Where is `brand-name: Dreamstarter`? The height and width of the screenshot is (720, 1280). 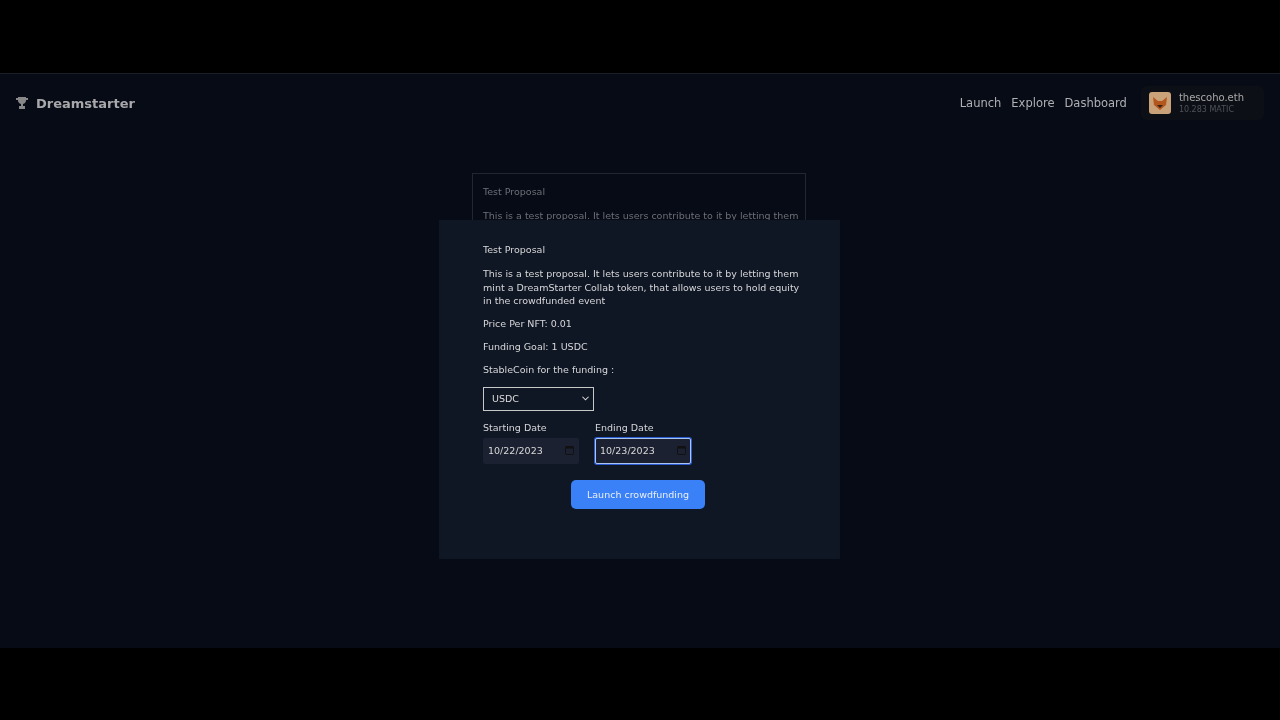
brand-name: Dreamstarter is located at coordinates (85, 103).